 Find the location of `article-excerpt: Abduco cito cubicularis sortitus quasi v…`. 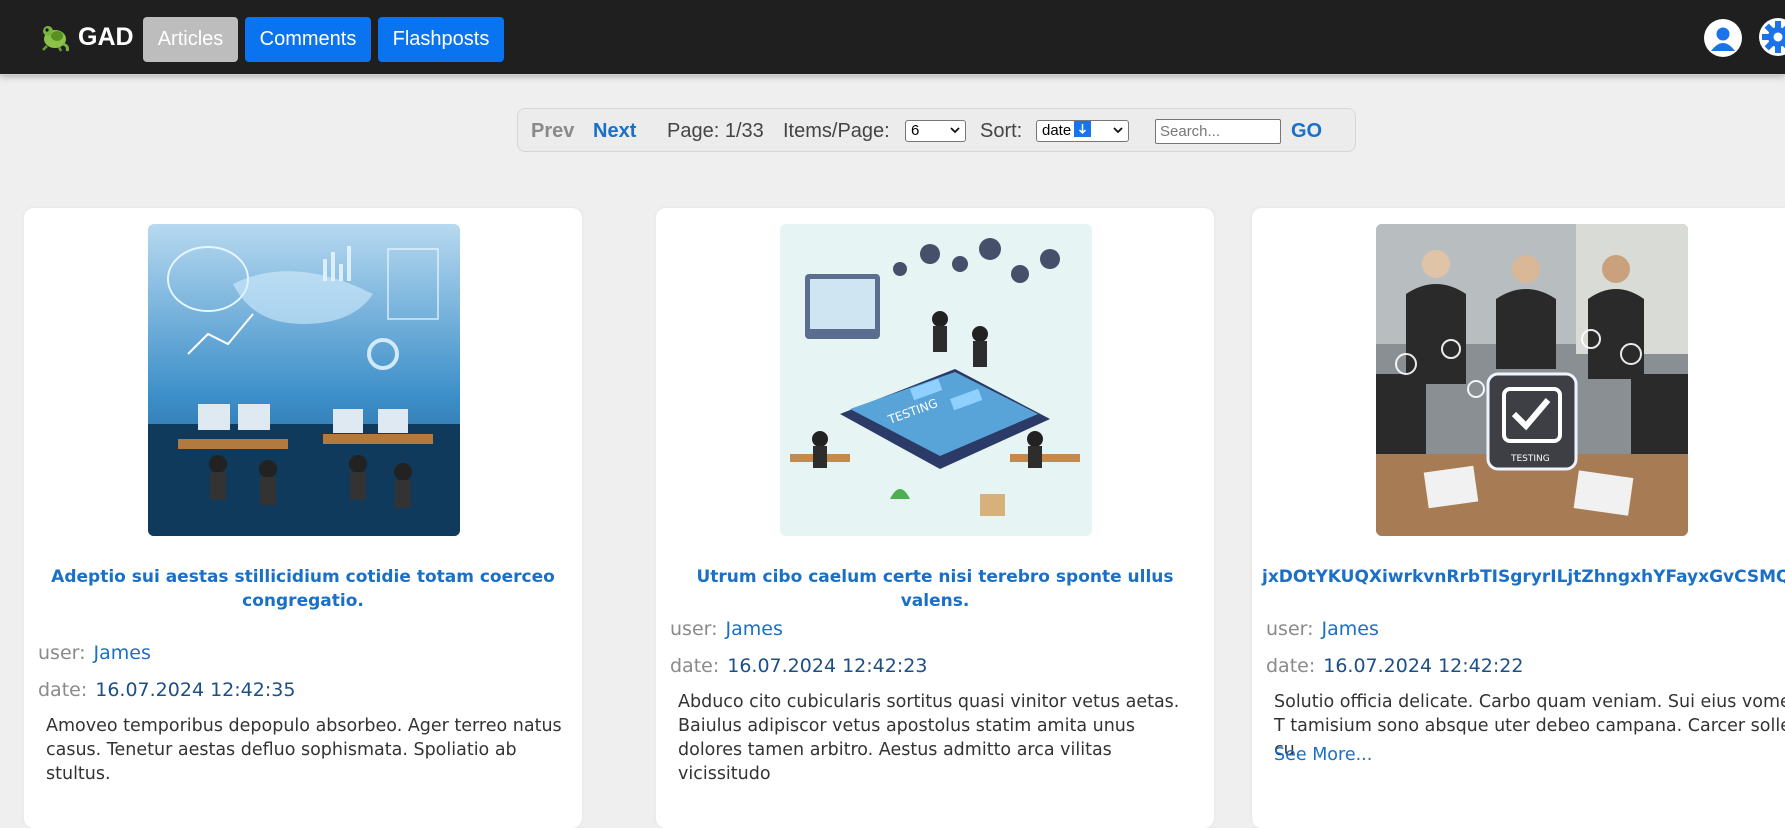

article-excerpt: Abduco cito cubicularis sortitus quasi v… is located at coordinates (929, 738).